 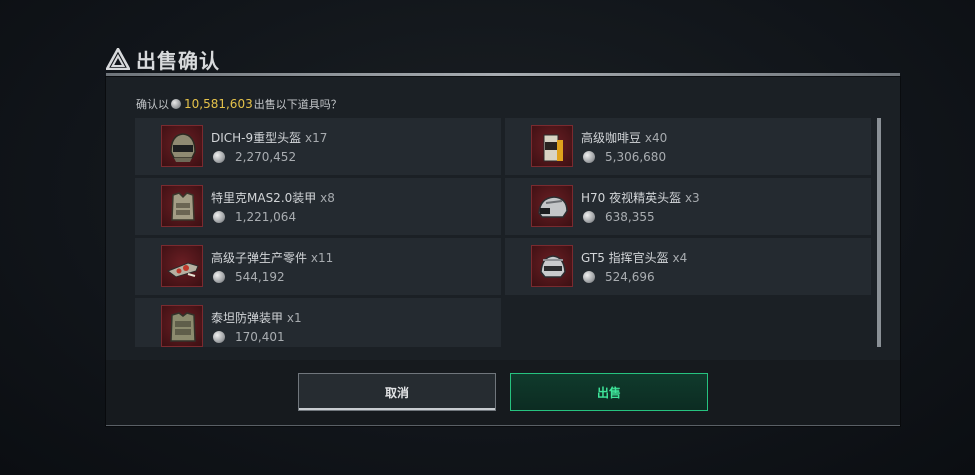 What do you see at coordinates (688, 266) in the screenshot?
I see `list-item: GT5 指挥官头盔 x4 524,696` at bounding box center [688, 266].